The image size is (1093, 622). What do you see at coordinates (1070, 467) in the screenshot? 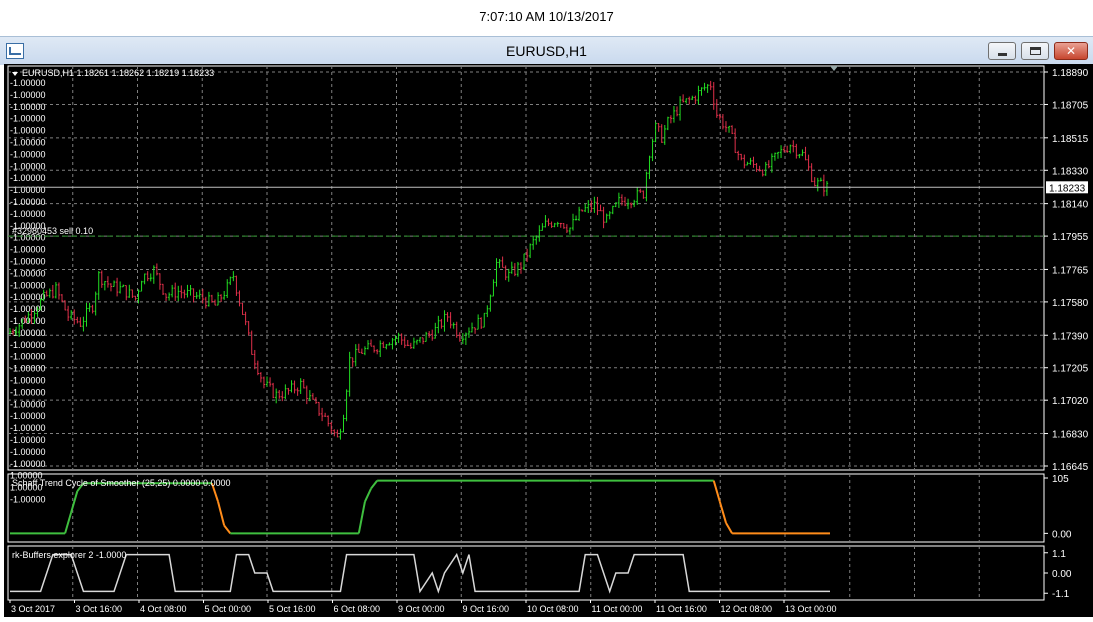
I see `price-tick-label: 1.16645` at bounding box center [1070, 467].